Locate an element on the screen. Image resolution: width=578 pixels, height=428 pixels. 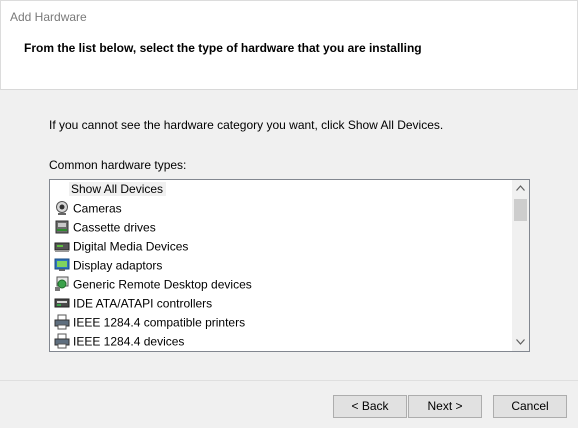
list-item-display-adaptors: Display adaptors is located at coordinates (281, 265).